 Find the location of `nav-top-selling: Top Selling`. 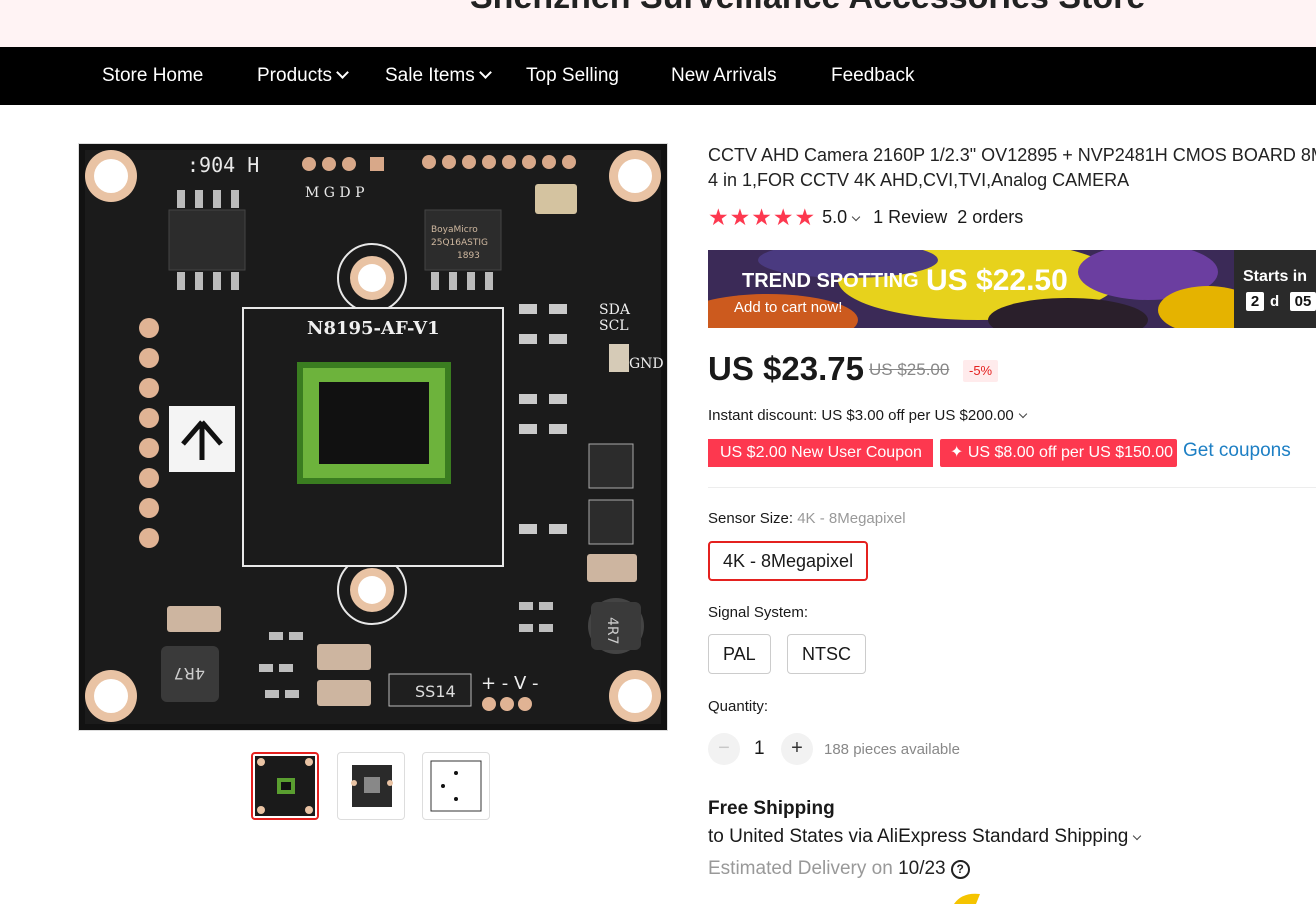

nav-top-selling: Top Selling is located at coordinates (572, 76).